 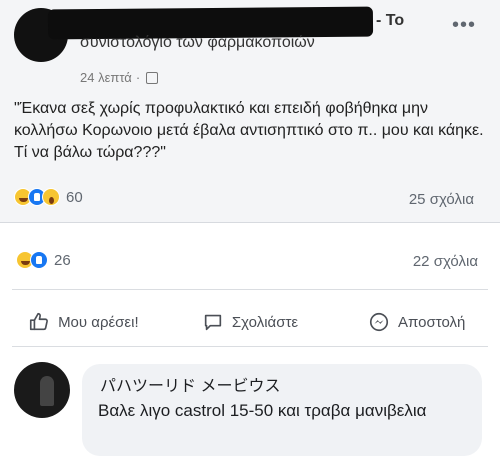 I want to click on wow-reaction-icon, so click(x=51, y=197).